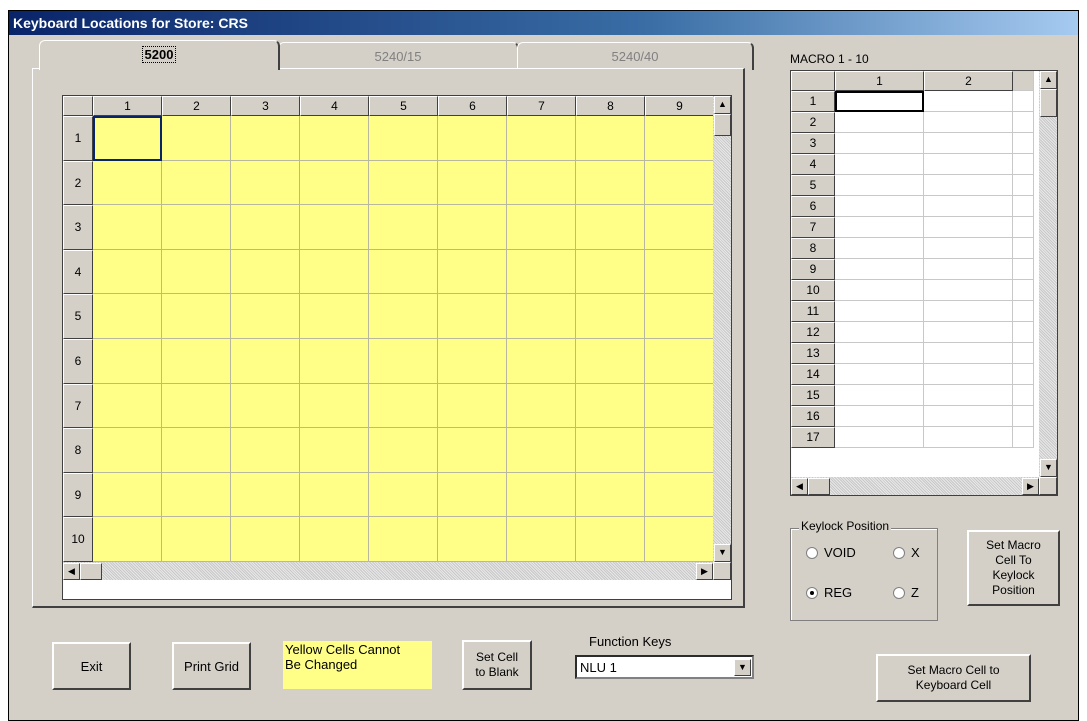 The width and height of the screenshot is (1087, 721). Describe the element at coordinates (742, 667) in the screenshot. I see `chevron-down-icon: ▼` at that location.